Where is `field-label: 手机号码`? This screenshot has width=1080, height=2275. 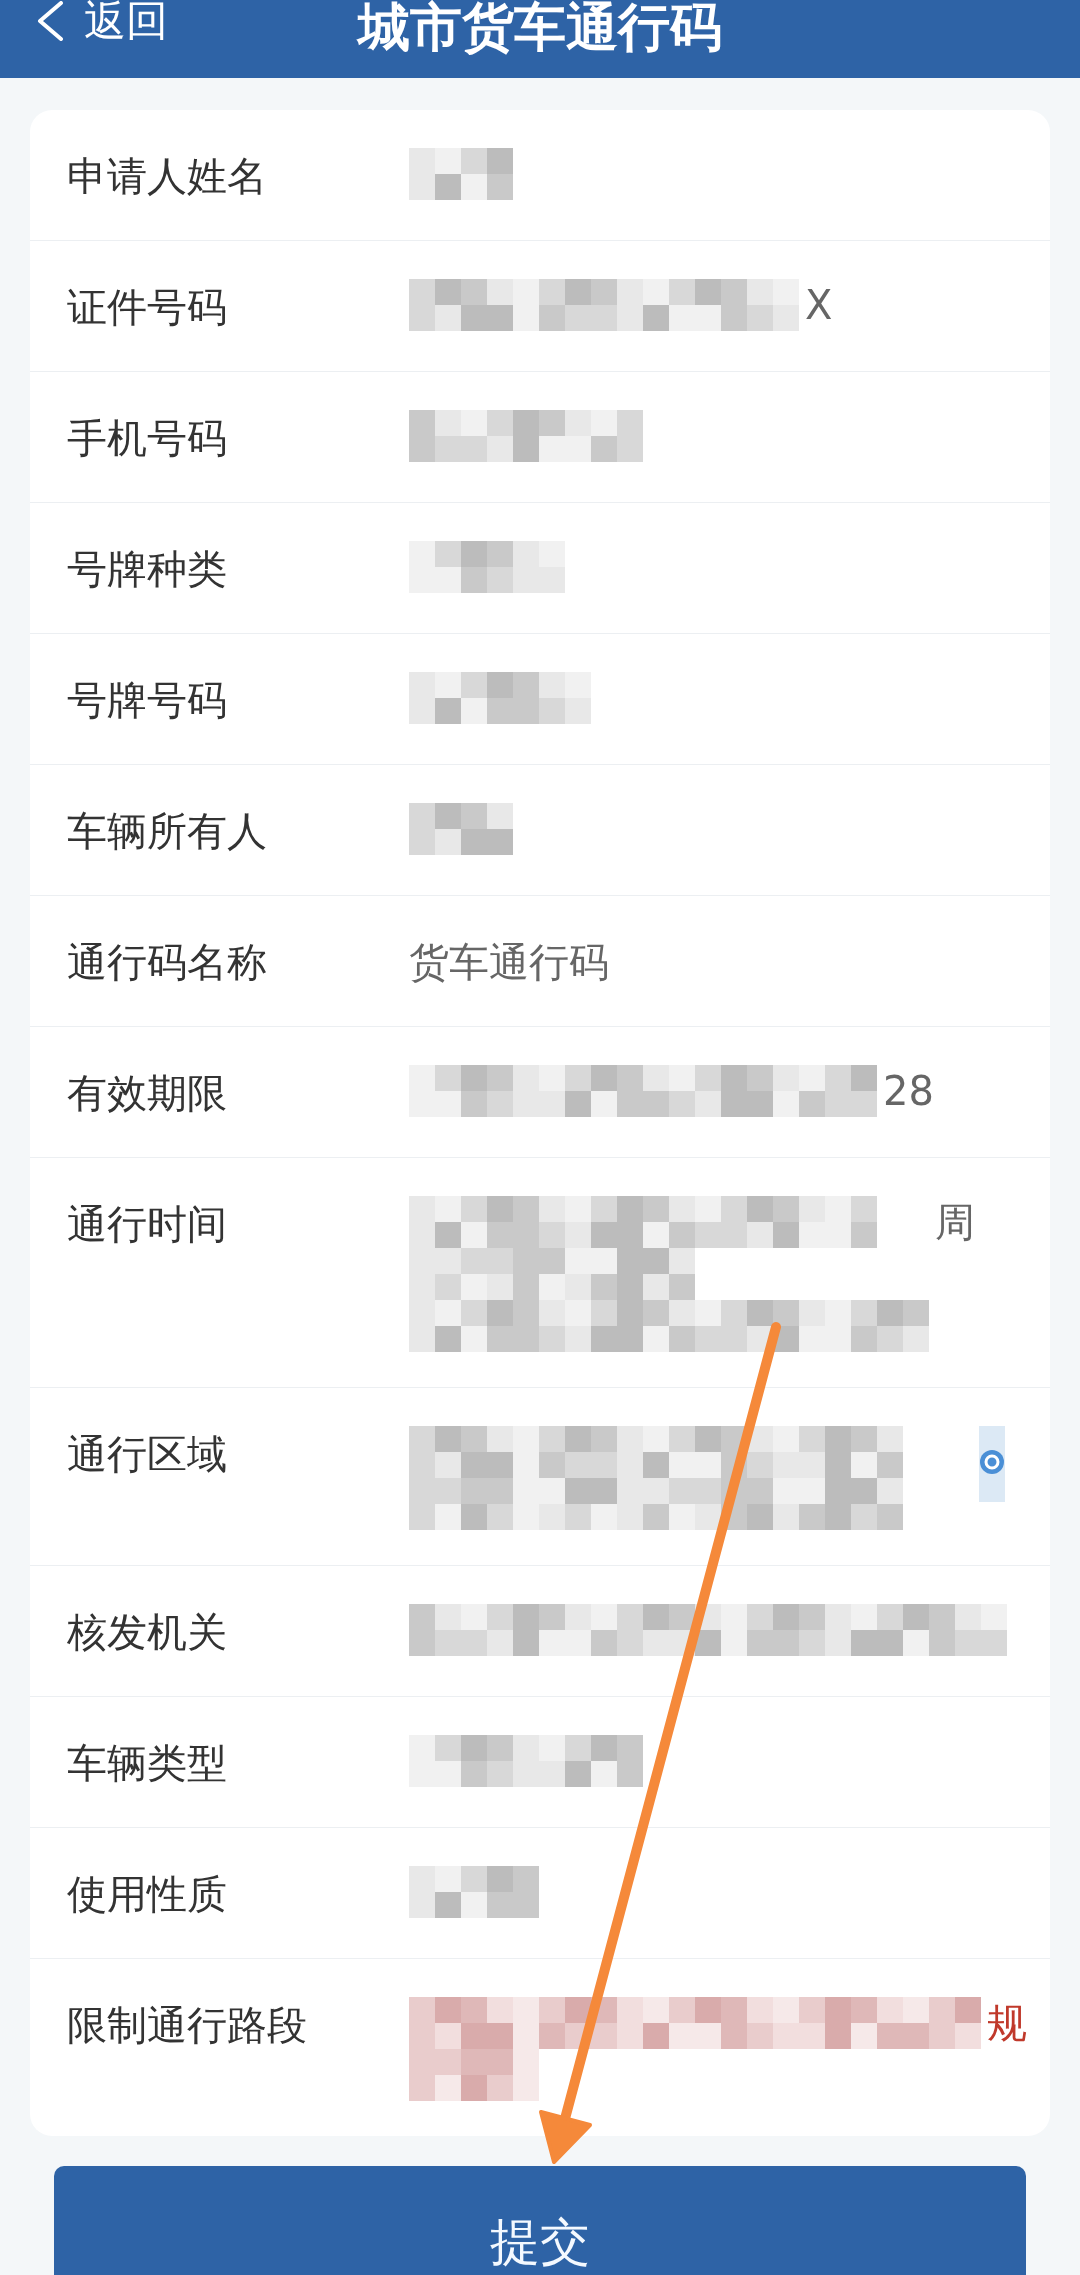 field-label: 手机号码 is located at coordinates (147, 438).